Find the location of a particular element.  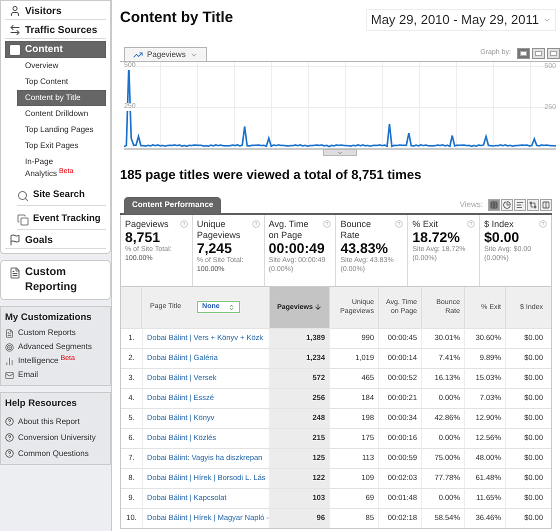

nav-subitem: Top Content is located at coordinates (61, 82).